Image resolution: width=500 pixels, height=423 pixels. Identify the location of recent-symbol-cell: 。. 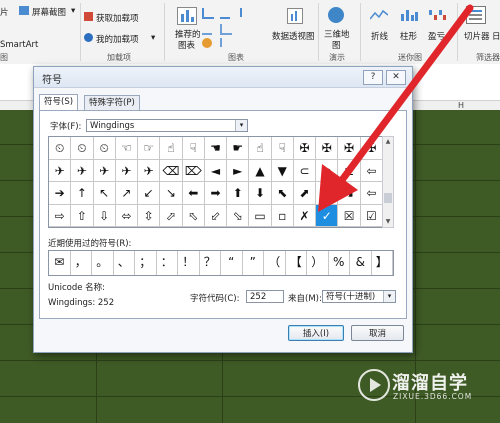
(103, 263).